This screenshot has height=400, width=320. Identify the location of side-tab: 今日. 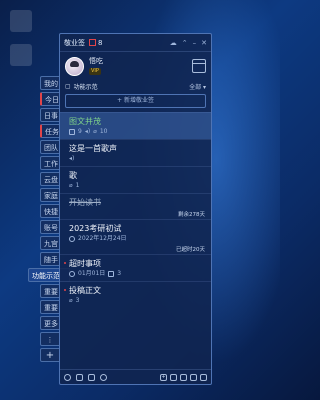
(50, 99).